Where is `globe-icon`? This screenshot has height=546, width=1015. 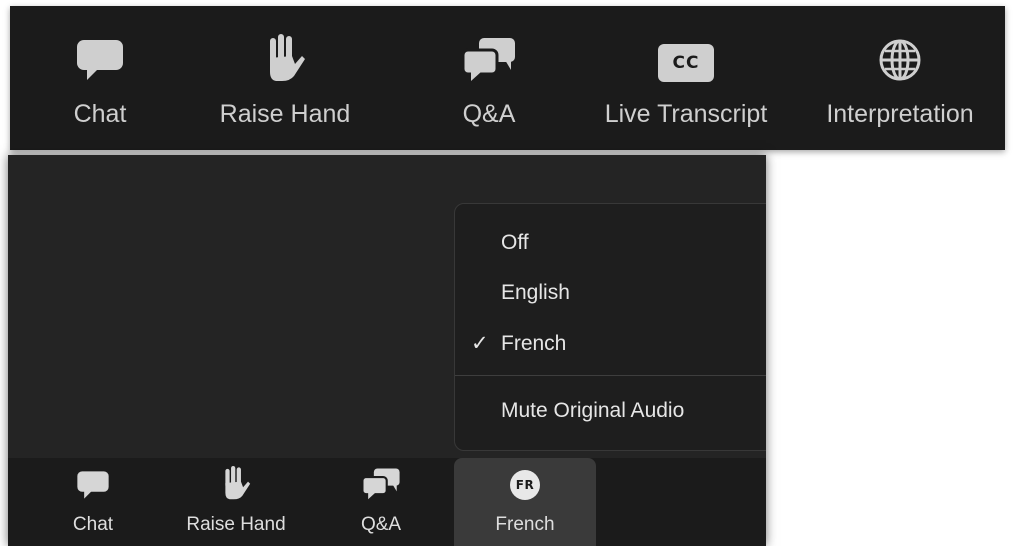 globe-icon is located at coordinates (900, 60).